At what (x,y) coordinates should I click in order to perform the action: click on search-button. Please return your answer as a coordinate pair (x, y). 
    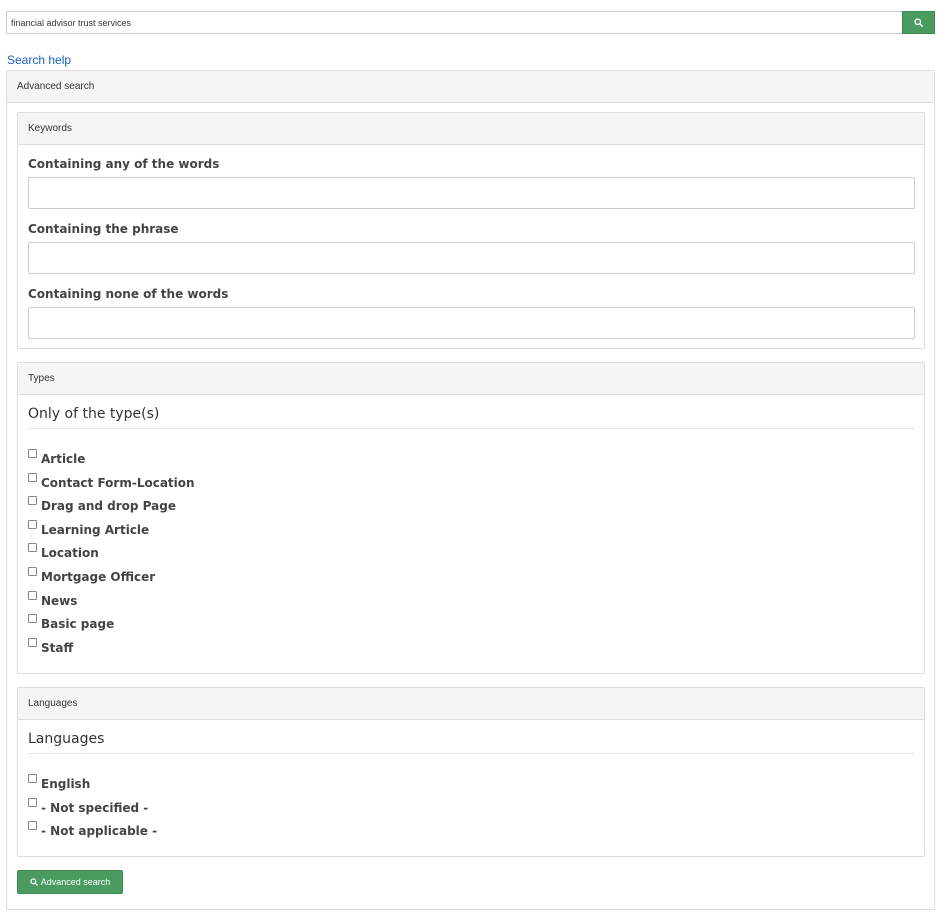
    Looking at the image, I should click on (918, 22).